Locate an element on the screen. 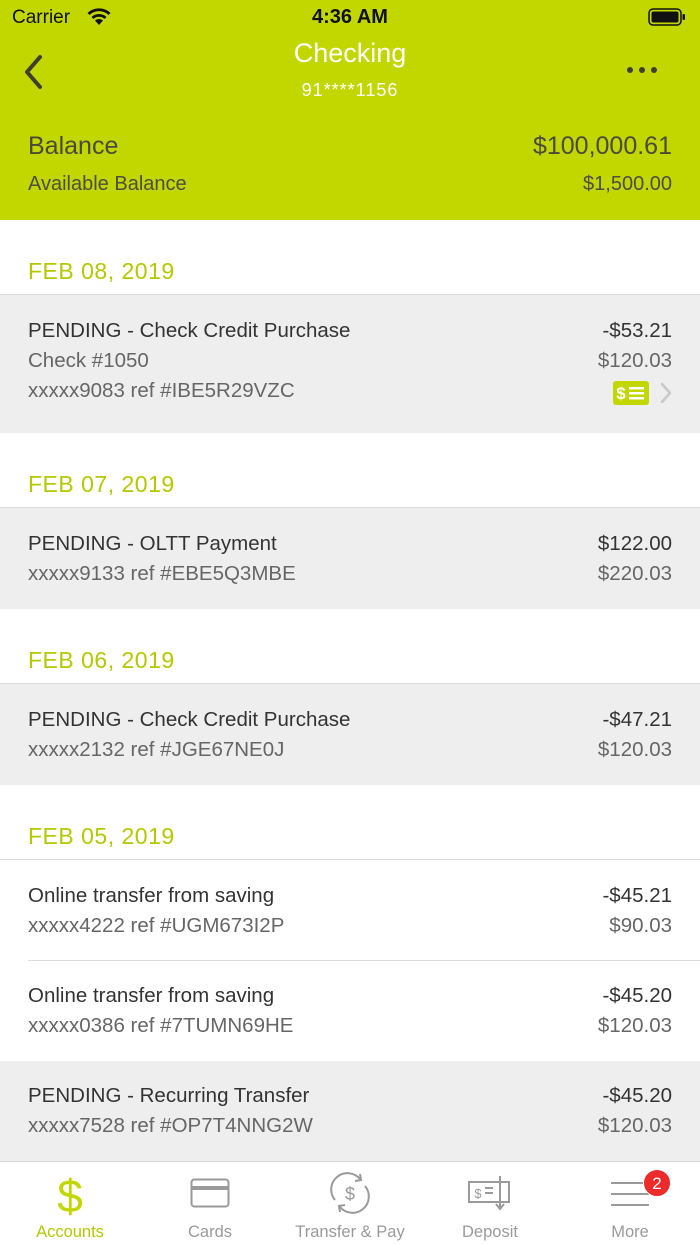 The image size is (700, 1244). tab-label: Transfer & Pay is located at coordinates (350, 1232).